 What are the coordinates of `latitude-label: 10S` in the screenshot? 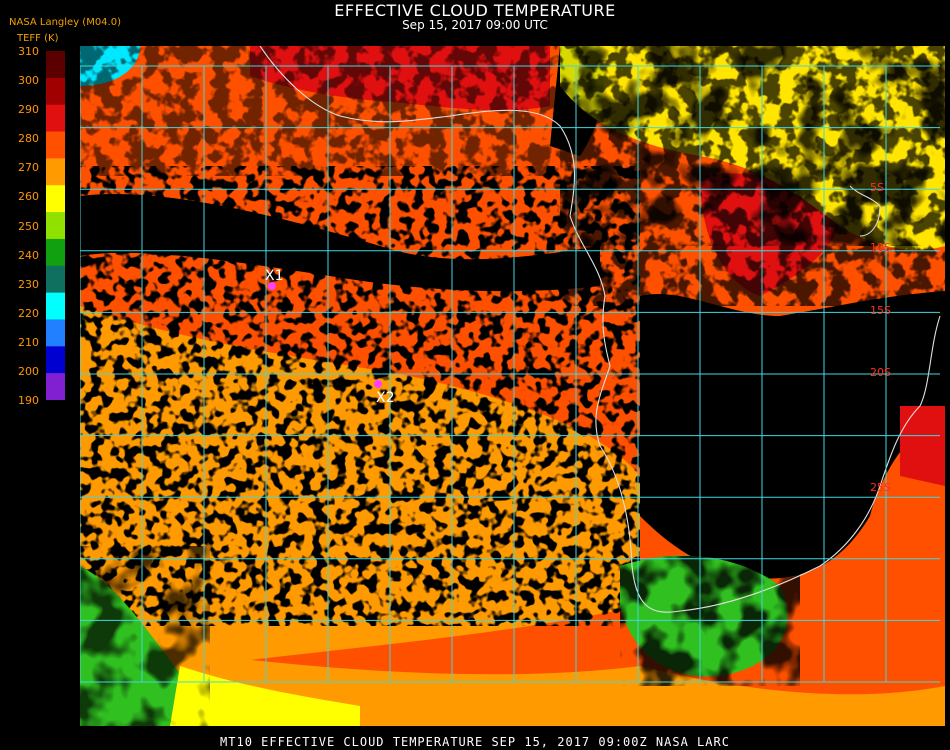 It's located at (880, 247).